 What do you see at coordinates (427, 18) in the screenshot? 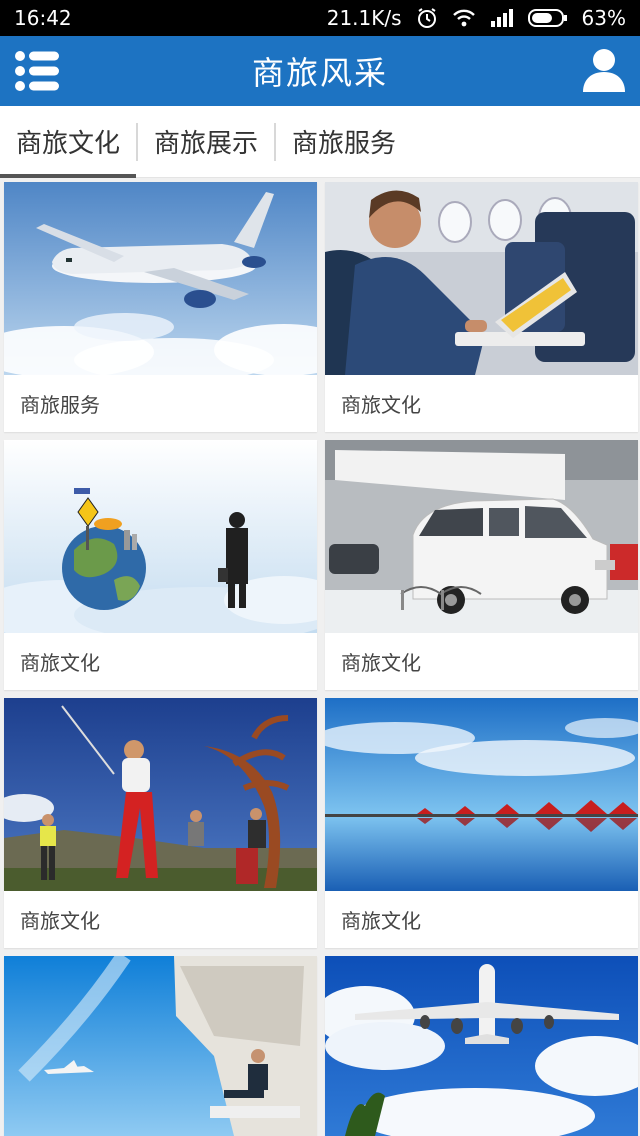
I see `alarm-icon` at bounding box center [427, 18].